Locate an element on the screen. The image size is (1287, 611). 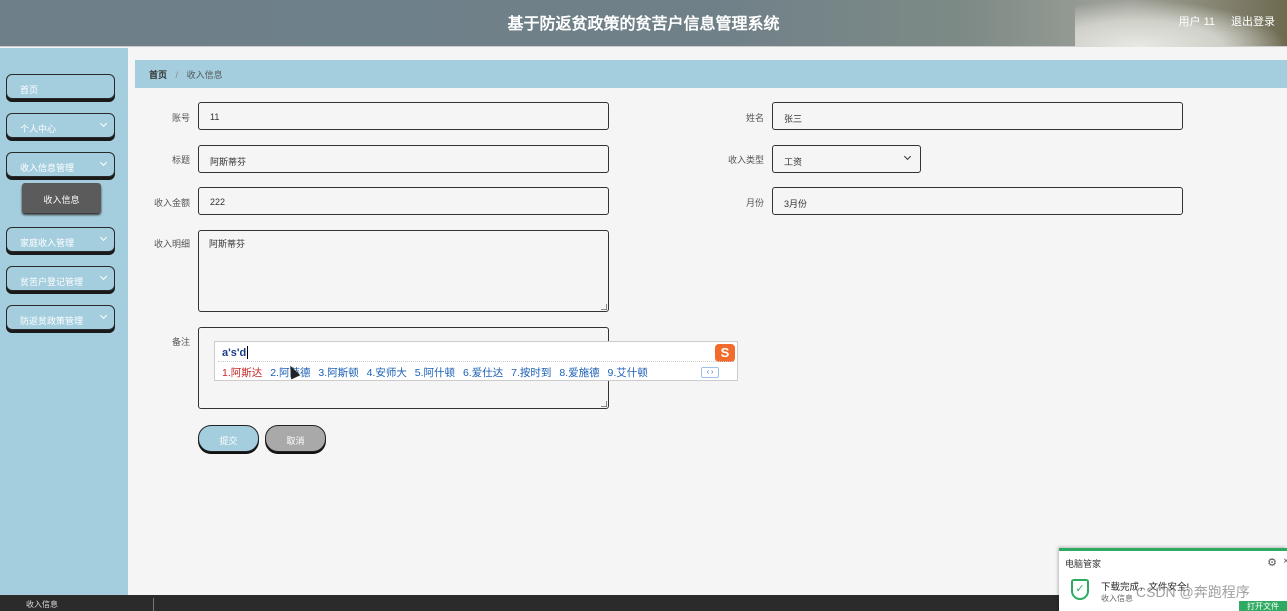
taskbar-divider is located at coordinates (153, 604).